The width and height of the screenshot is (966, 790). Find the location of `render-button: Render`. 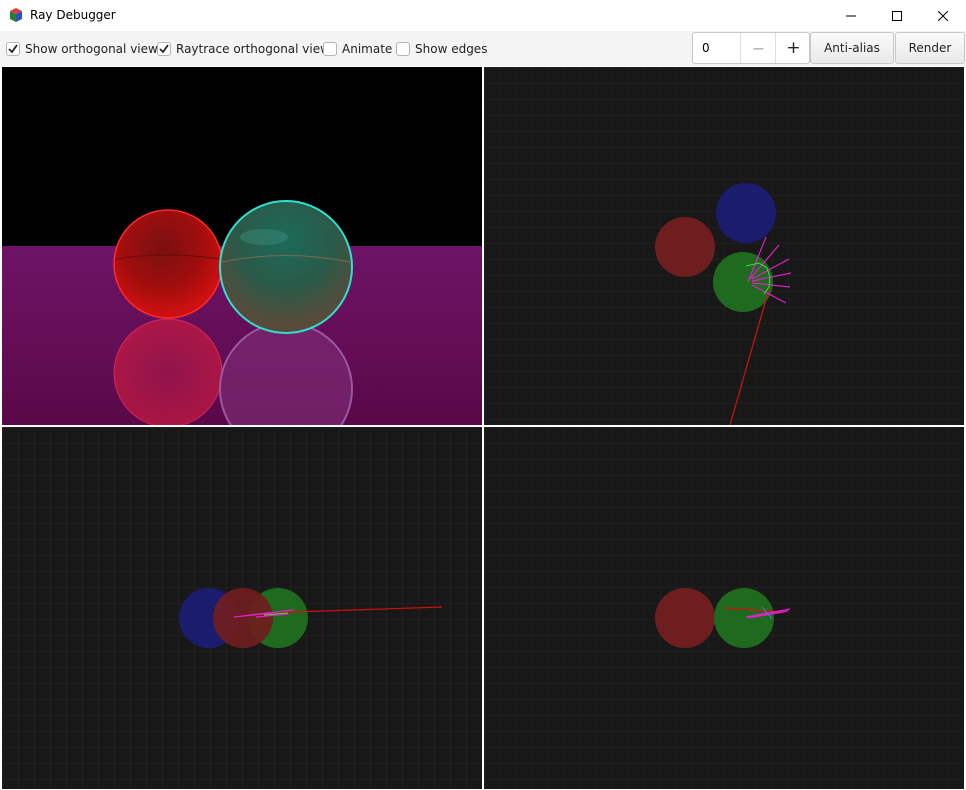

render-button: Render is located at coordinates (930, 48).